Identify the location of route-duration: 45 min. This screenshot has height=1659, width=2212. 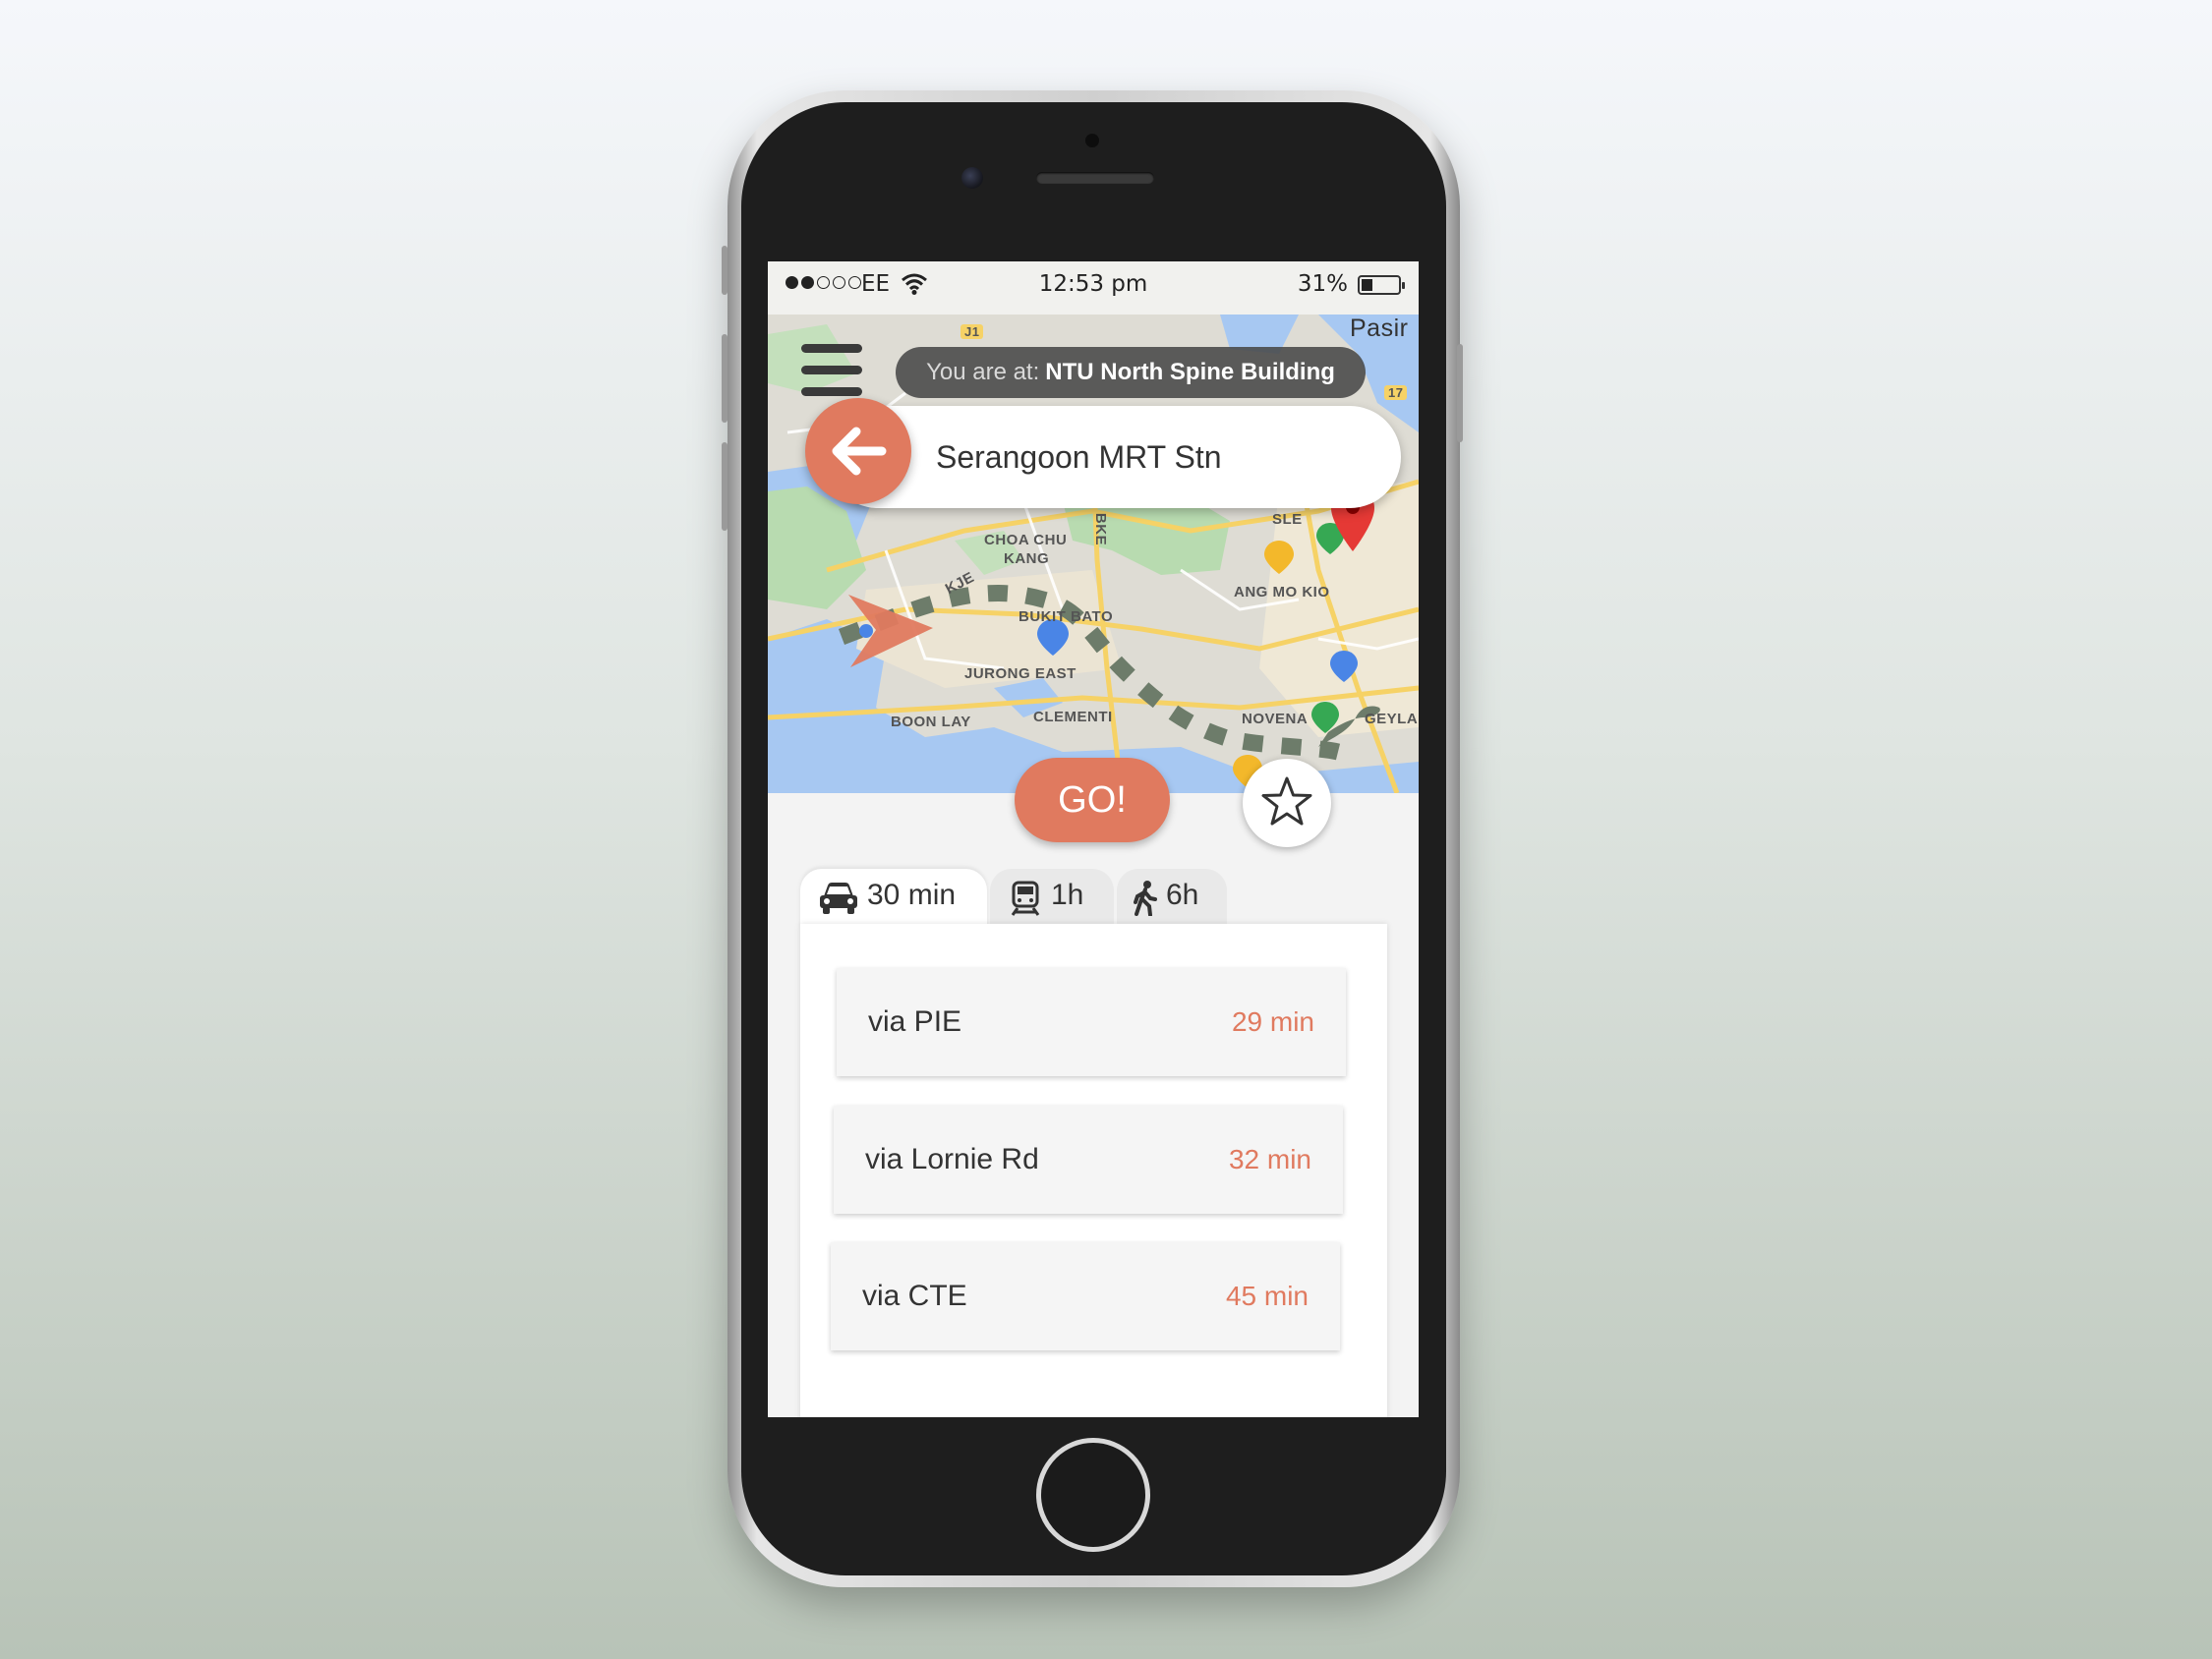
(1267, 1296).